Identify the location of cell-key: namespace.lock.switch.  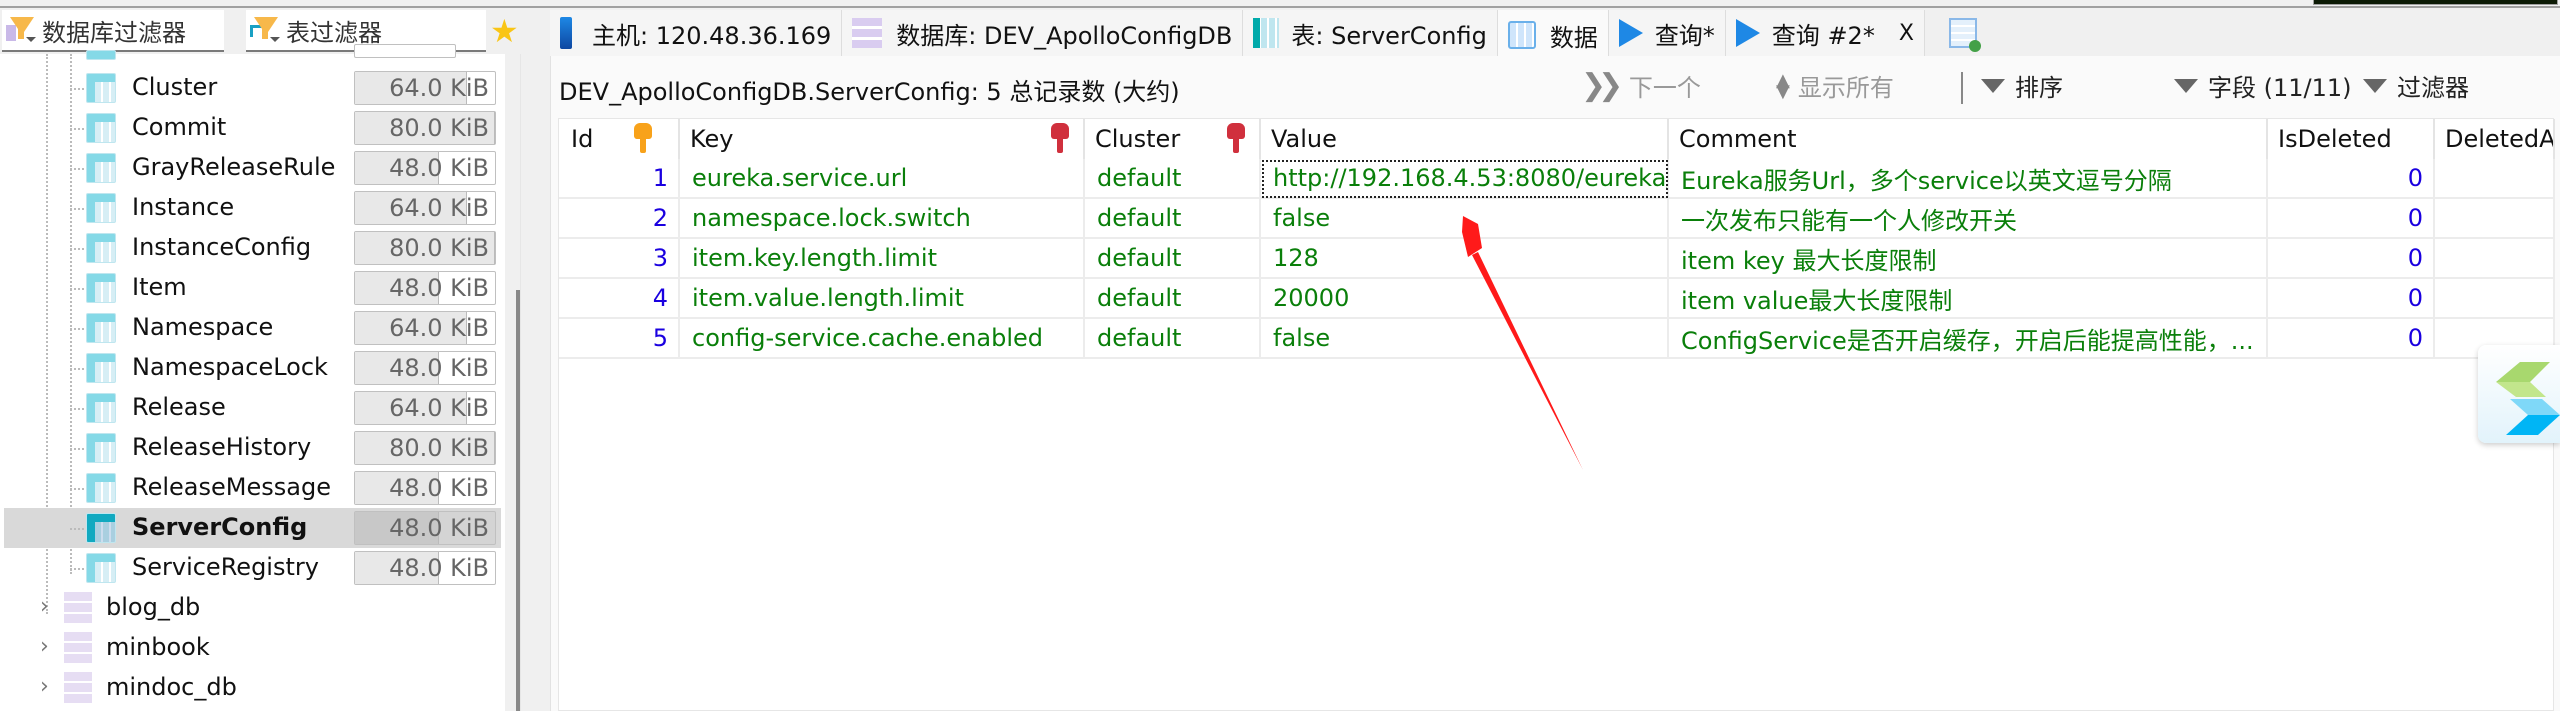
(882, 219).